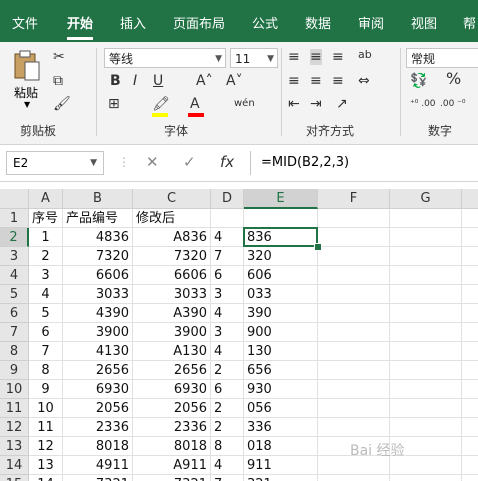 The image size is (478, 481). I want to click on cell-g7, so click(426, 332).